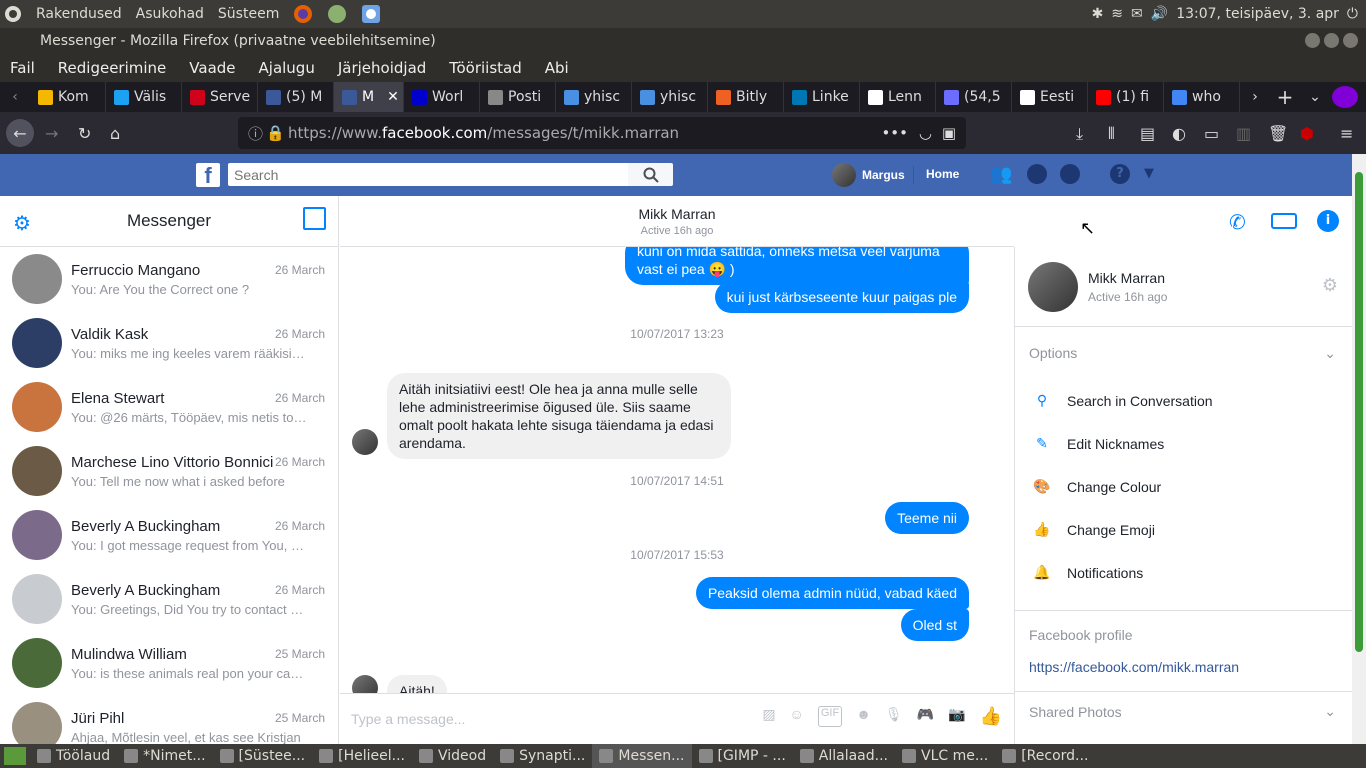 The image size is (1366, 768). I want to click on profile-link: Margus, so click(868, 175).